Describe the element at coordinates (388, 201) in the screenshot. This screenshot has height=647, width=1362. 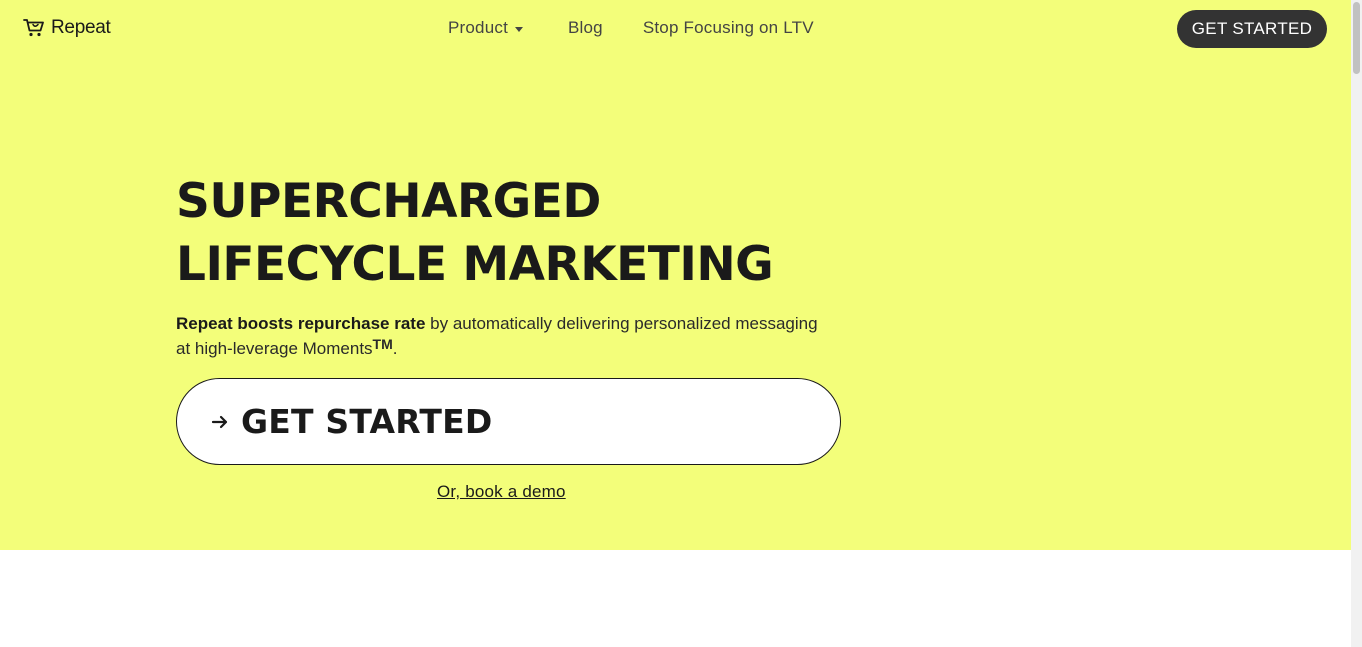
I see `headline-line-1: SUPERCHARGED` at that location.